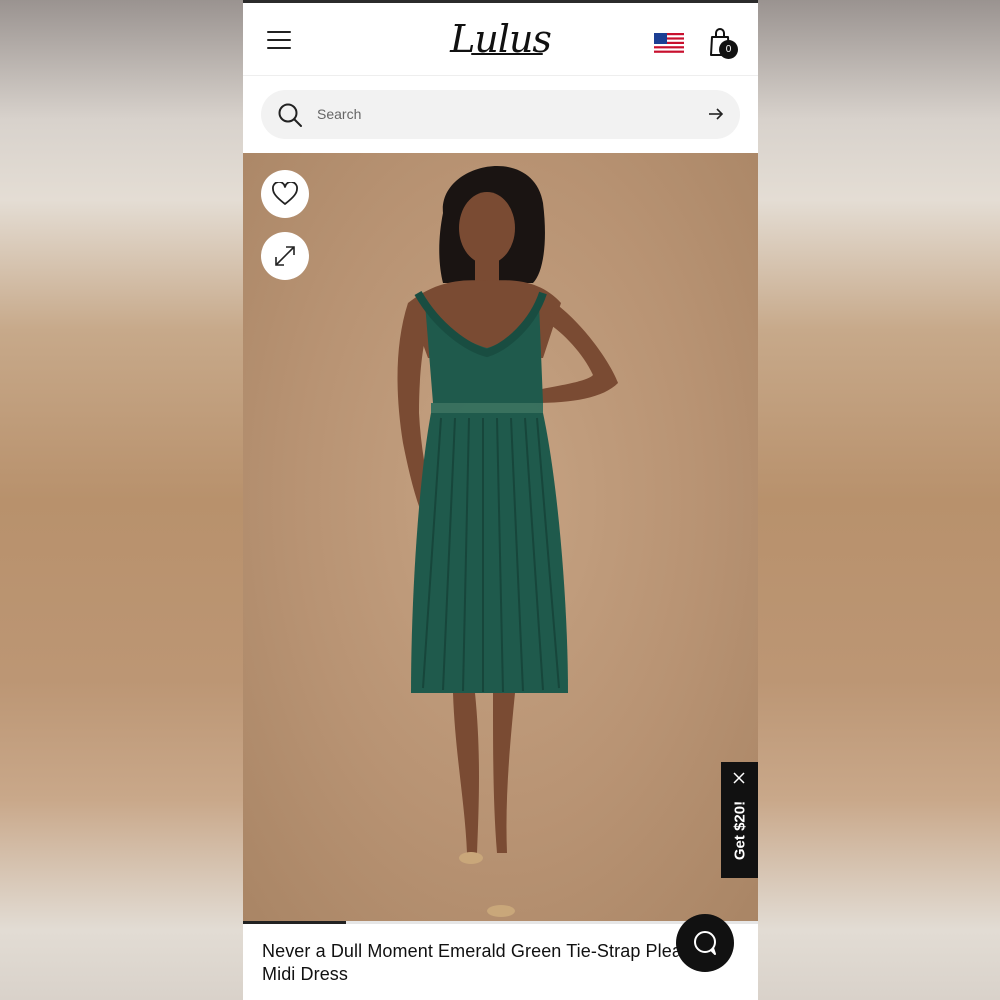 Image resolution: width=1000 pixels, height=1000 pixels. I want to click on arrow-right-icon, so click(716, 114).